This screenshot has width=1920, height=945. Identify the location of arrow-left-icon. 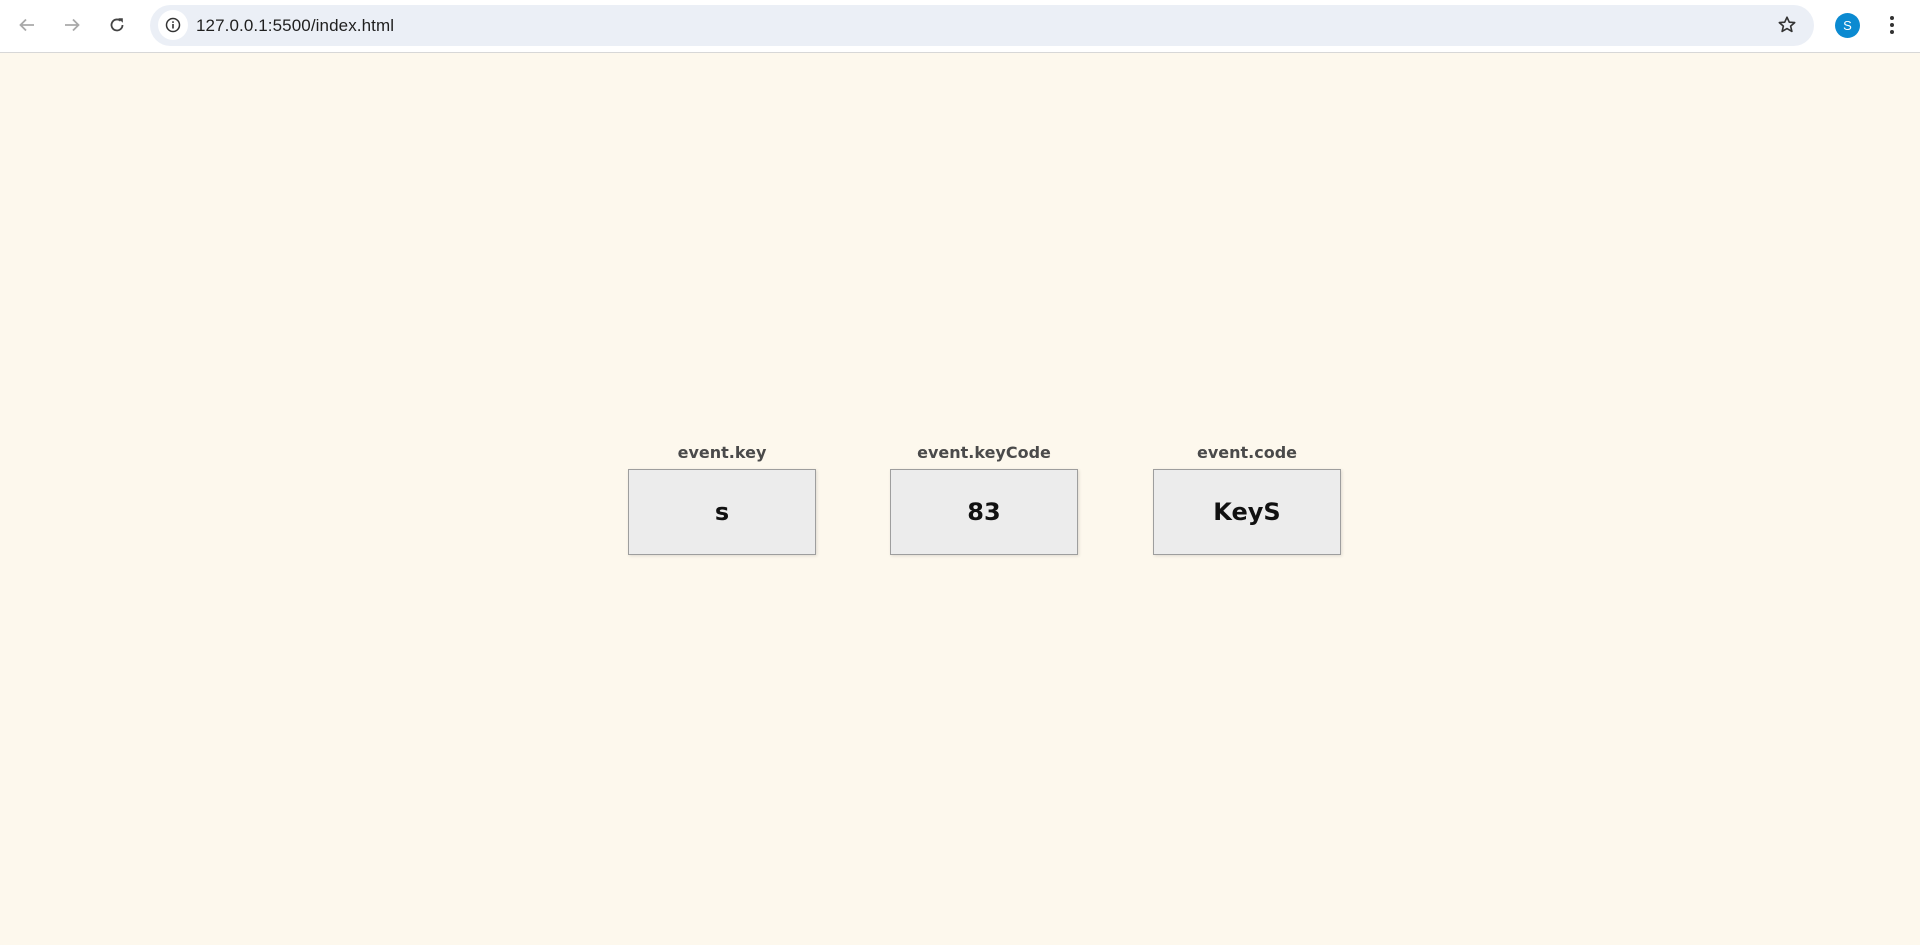
(26, 25).